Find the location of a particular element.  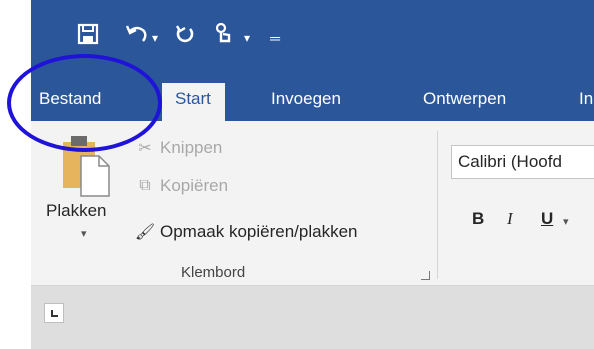

copy-button: ⧉ Kopiëren is located at coordinates (180, 186).